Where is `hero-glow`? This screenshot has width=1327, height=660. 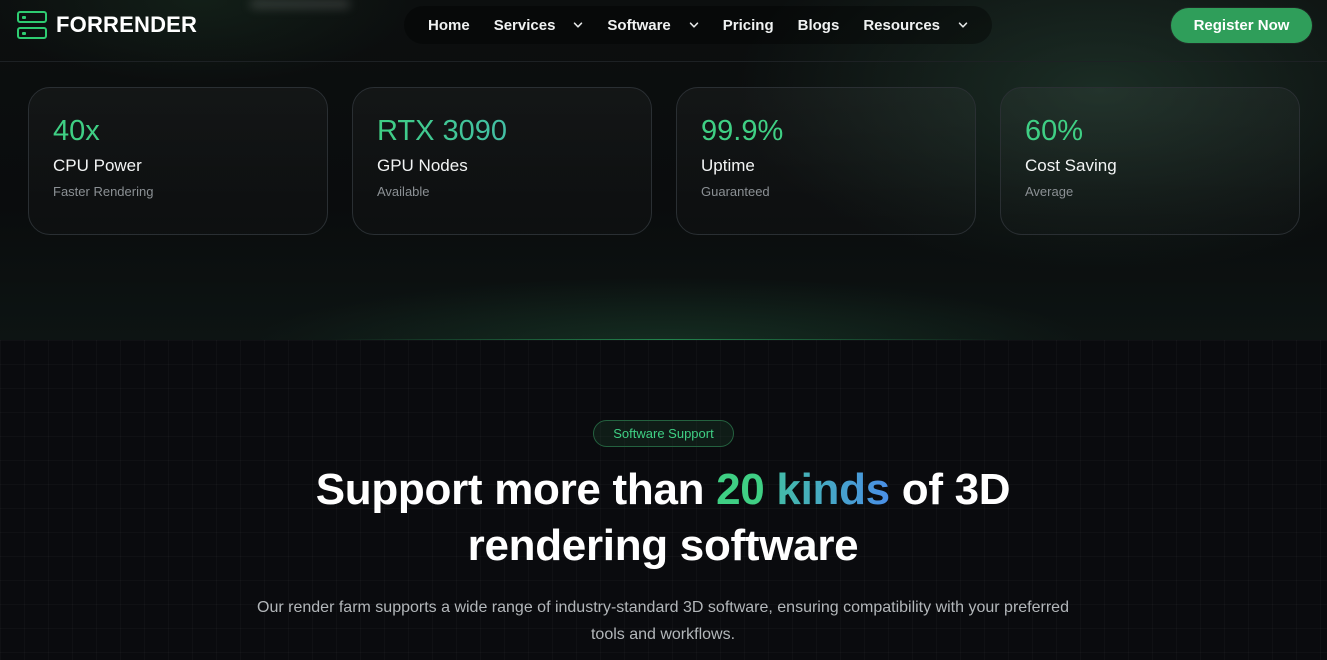 hero-glow is located at coordinates (663, 297).